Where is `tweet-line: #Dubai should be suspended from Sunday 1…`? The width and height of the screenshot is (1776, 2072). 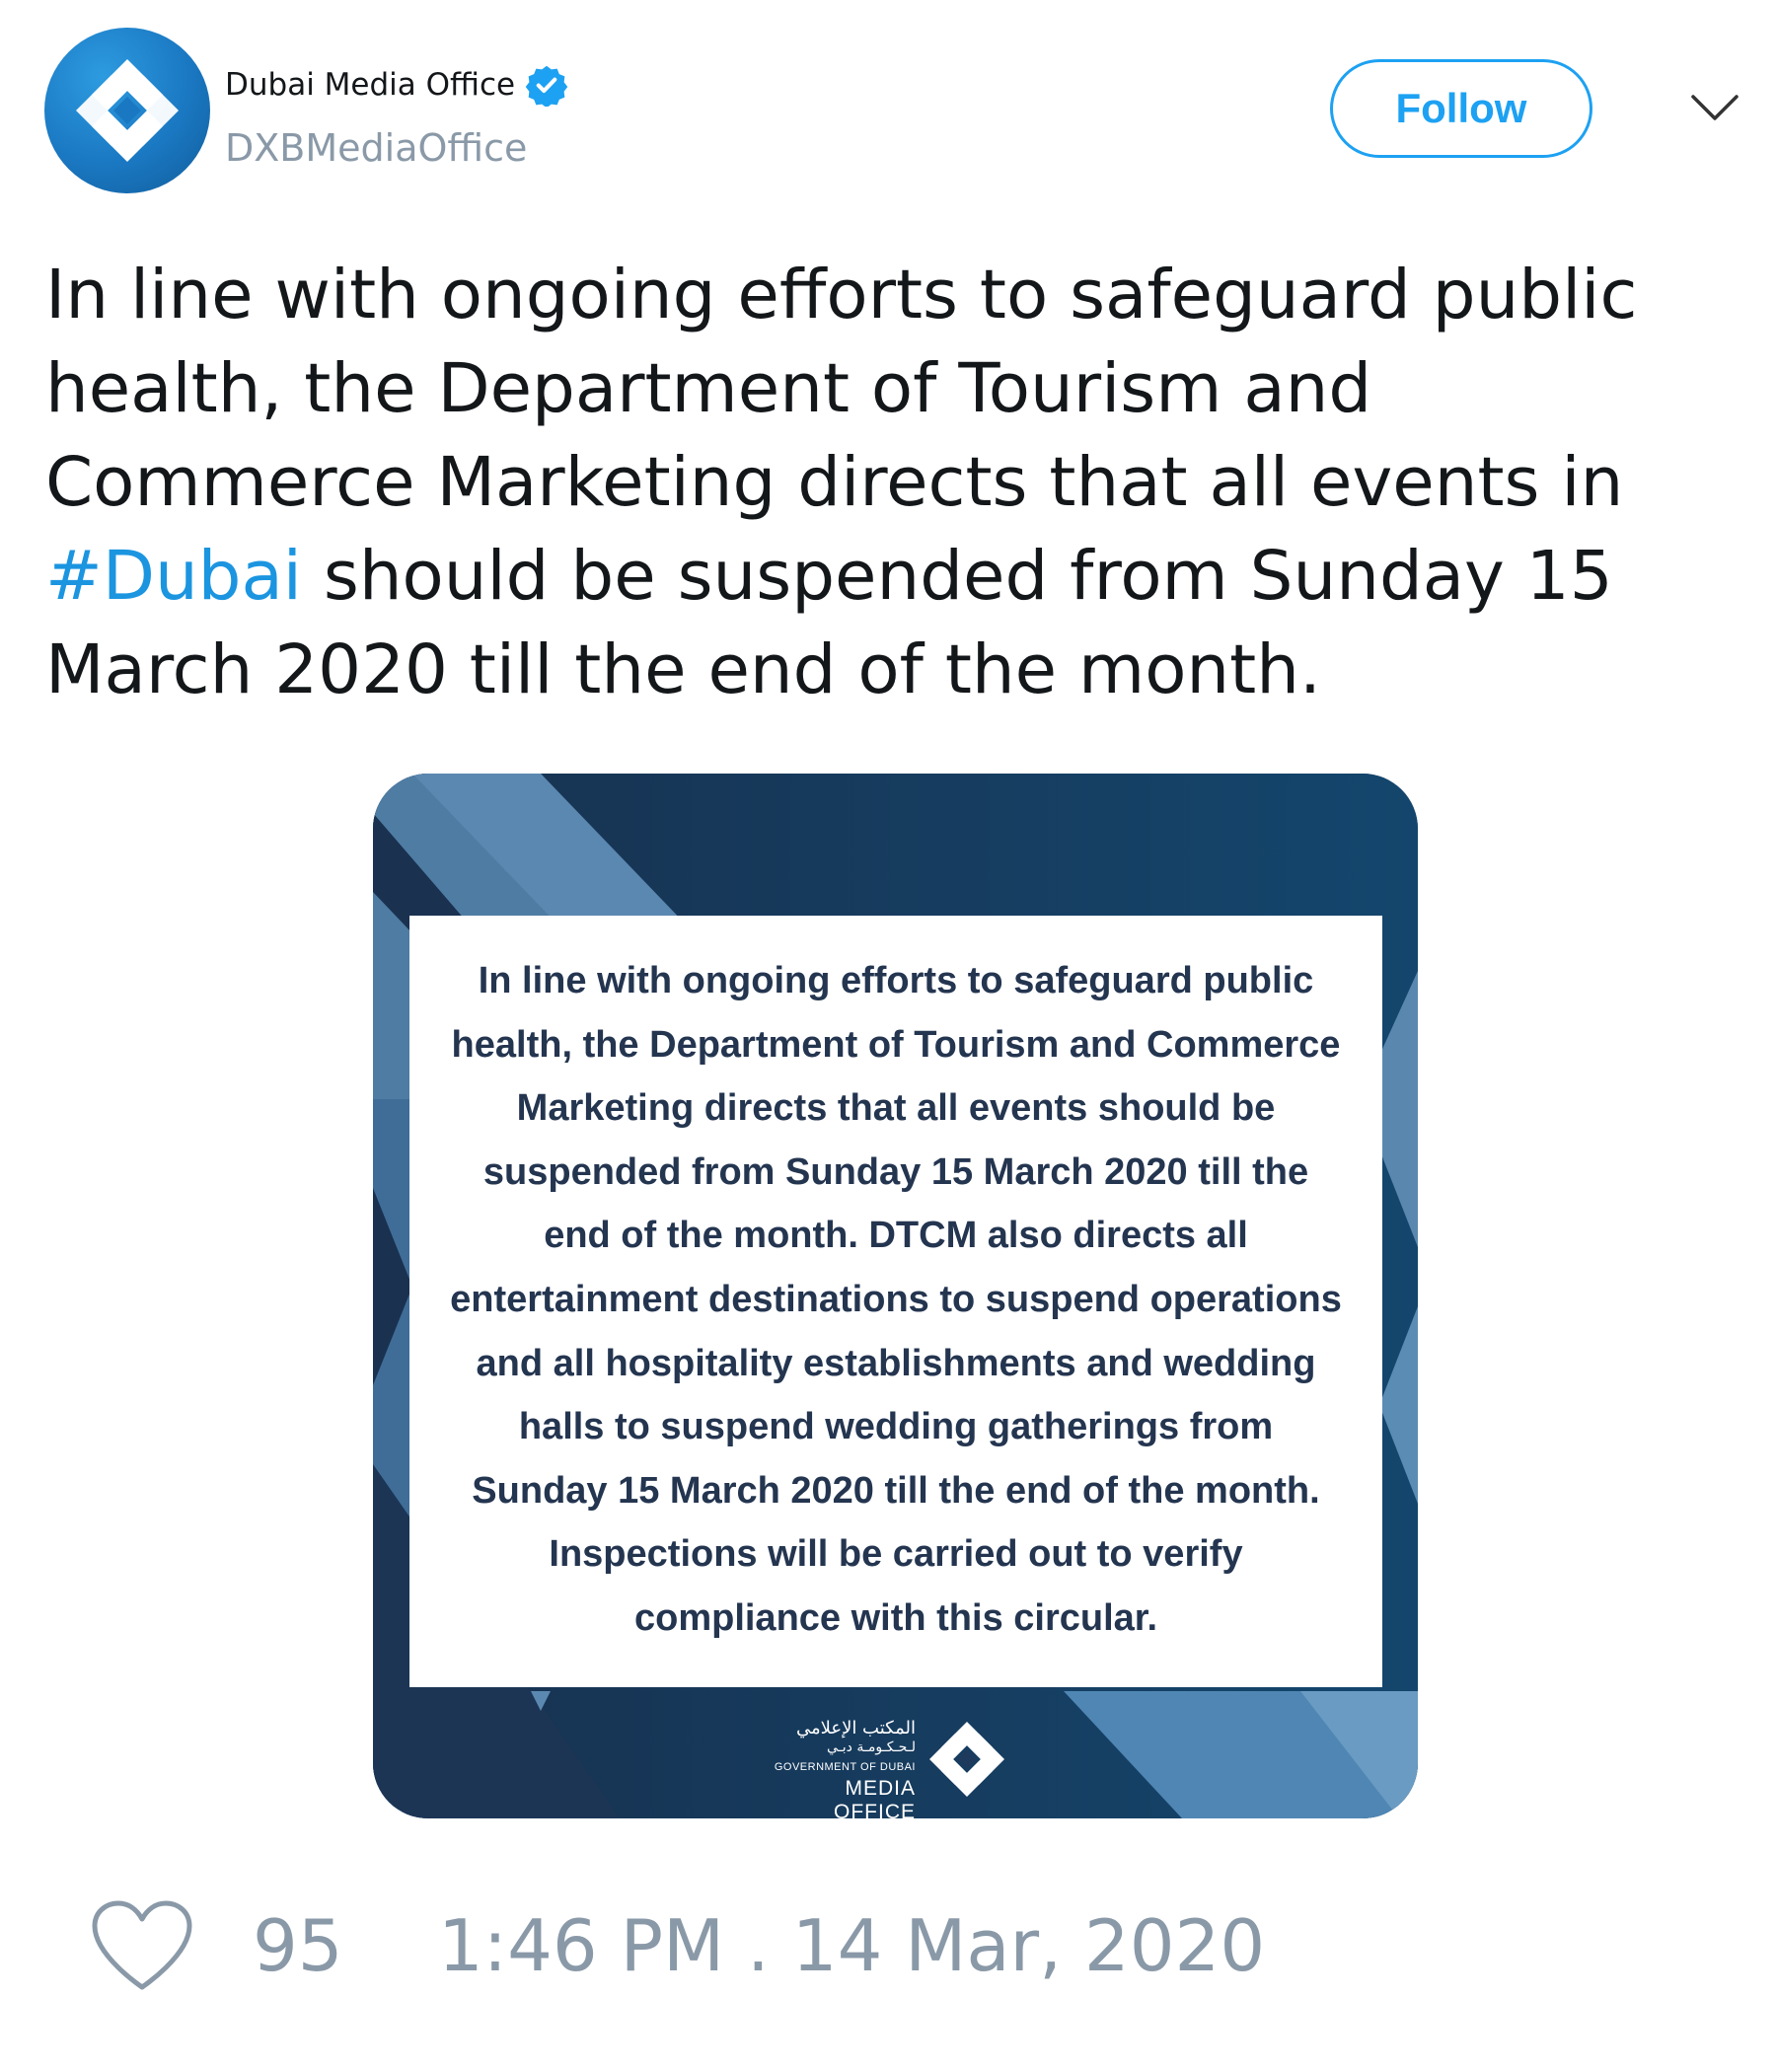 tweet-line: #Dubai should be suspended from Sunday 1… is located at coordinates (884, 577).